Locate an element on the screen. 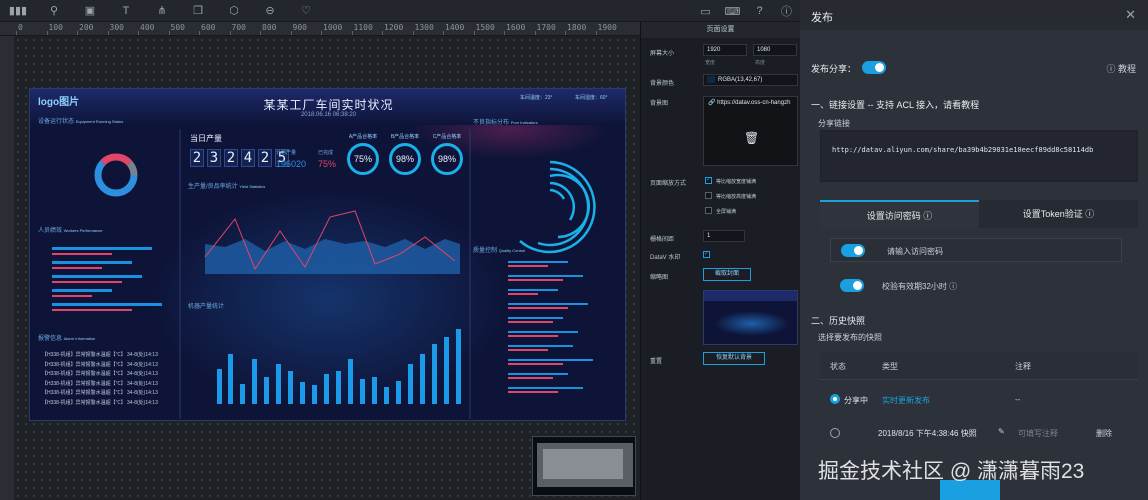 This screenshot has width=1148, height=500. scale-option-1: 等比缩放宽度铺满 is located at coordinates (736, 181).